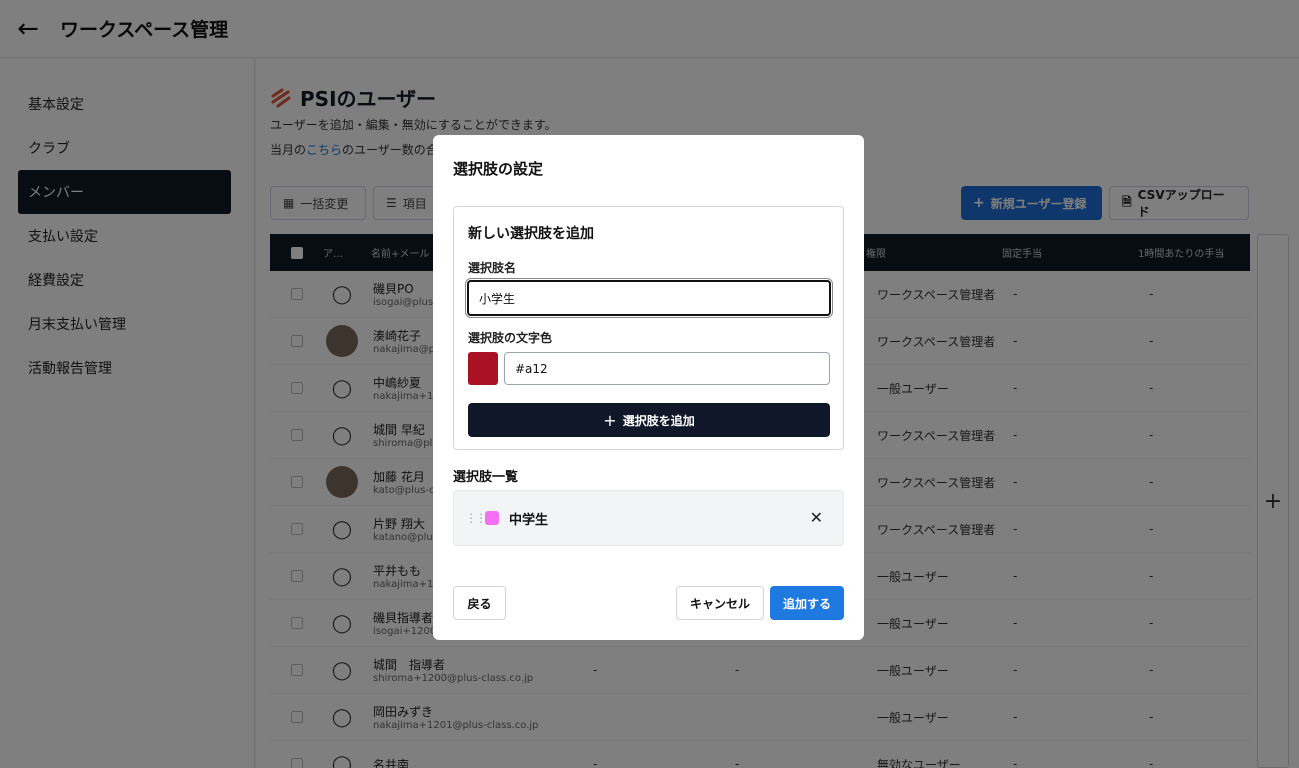 The width and height of the screenshot is (1299, 768). Describe the element at coordinates (816, 517) in the screenshot. I see `close-icon: ✕` at that location.